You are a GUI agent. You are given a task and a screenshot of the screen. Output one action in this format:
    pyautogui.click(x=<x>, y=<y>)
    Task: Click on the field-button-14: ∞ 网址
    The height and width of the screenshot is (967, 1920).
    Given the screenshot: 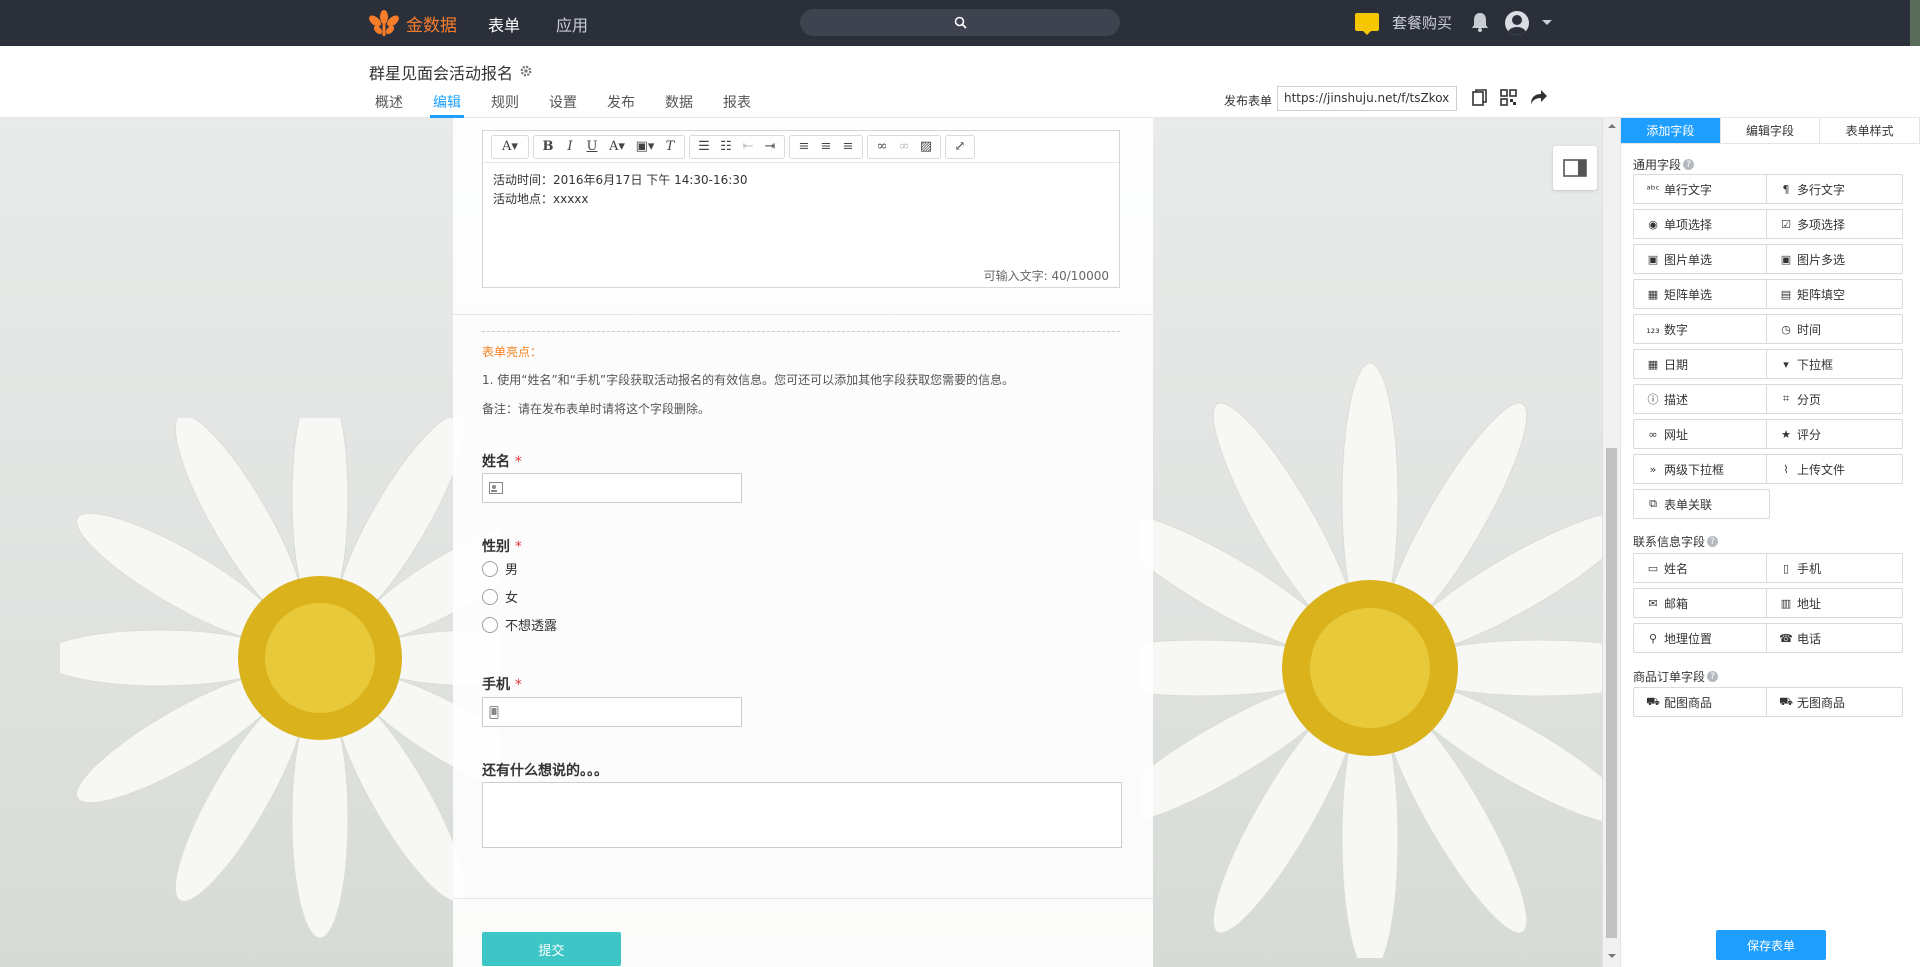 What is the action you would take?
    pyautogui.click(x=1701, y=434)
    